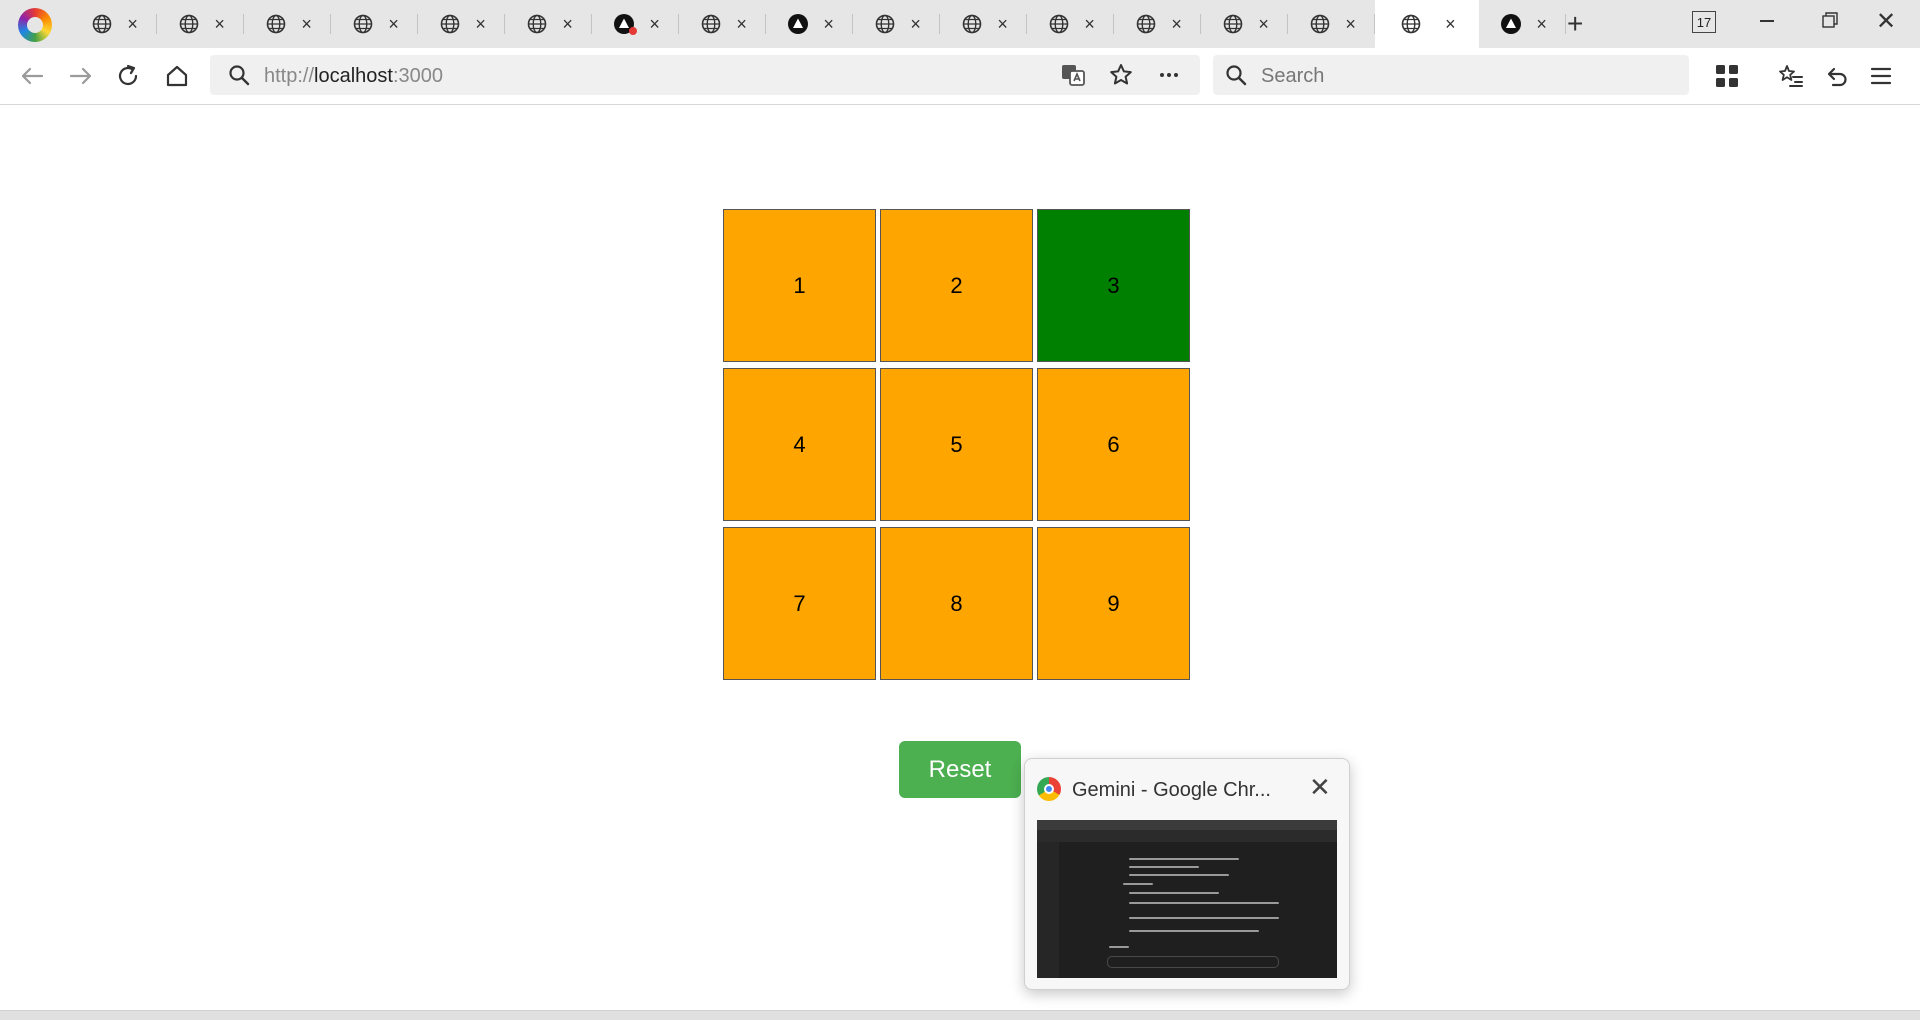 The width and height of the screenshot is (1920, 1020). What do you see at coordinates (128, 76) in the screenshot?
I see `reload-icon` at bounding box center [128, 76].